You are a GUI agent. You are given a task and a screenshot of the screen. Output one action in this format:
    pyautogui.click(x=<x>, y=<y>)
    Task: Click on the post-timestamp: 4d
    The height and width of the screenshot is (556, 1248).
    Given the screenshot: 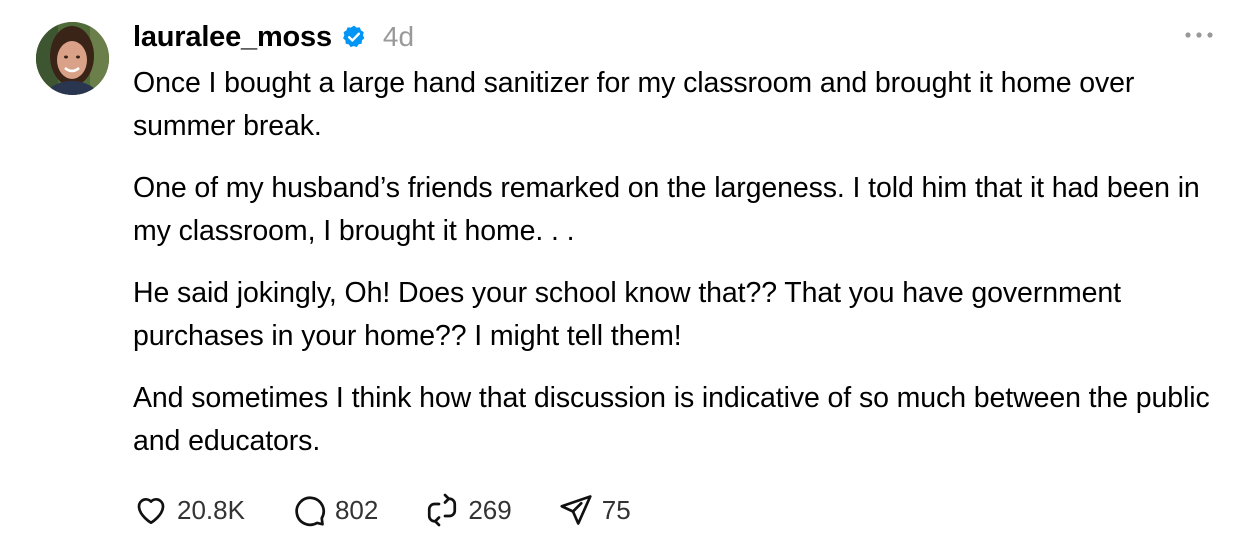 What is the action you would take?
    pyautogui.click(x=398, y=36)
    